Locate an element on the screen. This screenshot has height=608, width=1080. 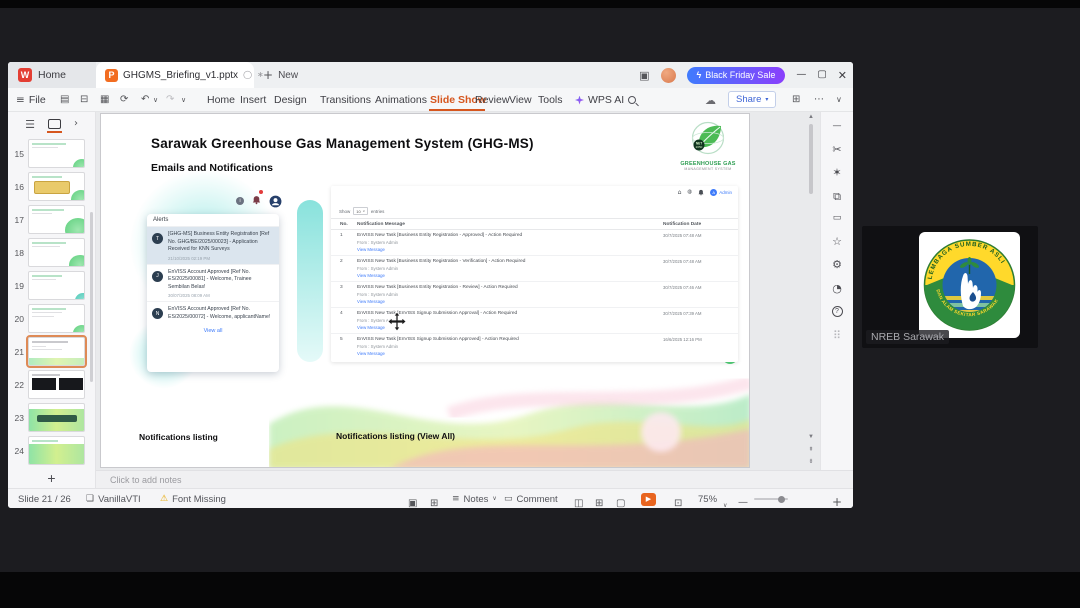
panel-layout-icon: ⊞ is located at coordinates (796, 100).